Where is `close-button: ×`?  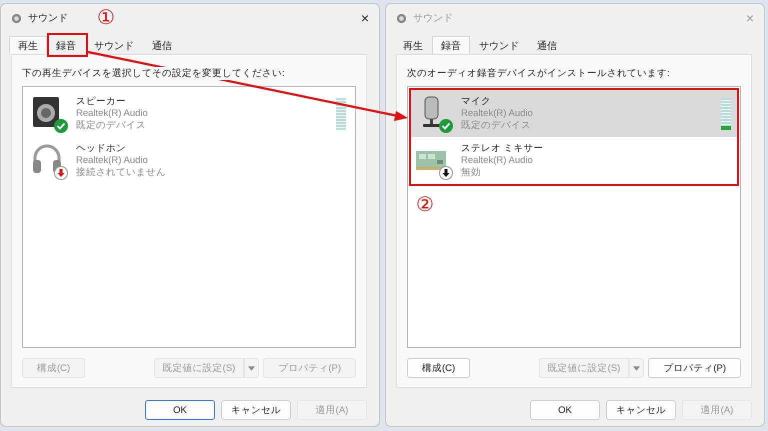 close-button: × is located at coordinates (364, 18).